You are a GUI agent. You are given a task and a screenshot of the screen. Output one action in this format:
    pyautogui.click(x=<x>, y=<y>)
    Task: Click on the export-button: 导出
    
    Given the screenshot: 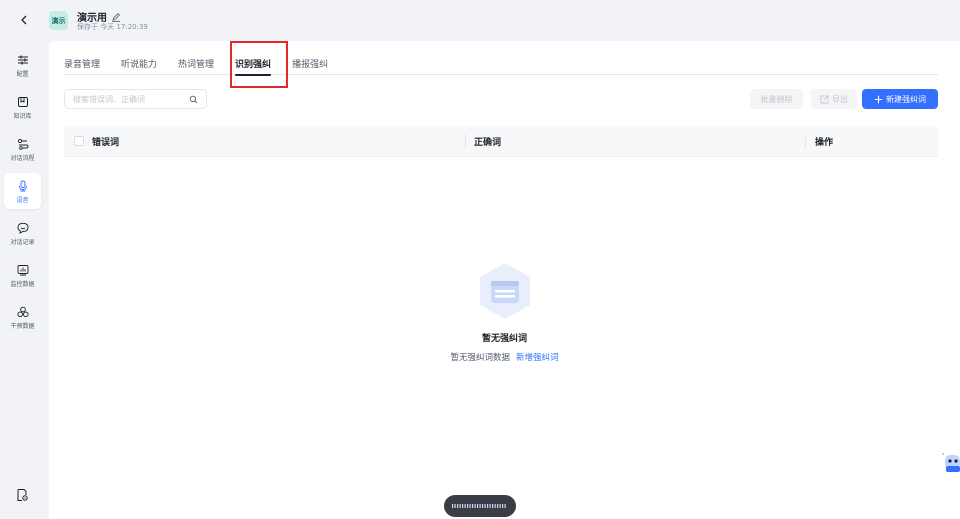 What is the action you would take?
    pyautogui.click(x=834, y=99)
    